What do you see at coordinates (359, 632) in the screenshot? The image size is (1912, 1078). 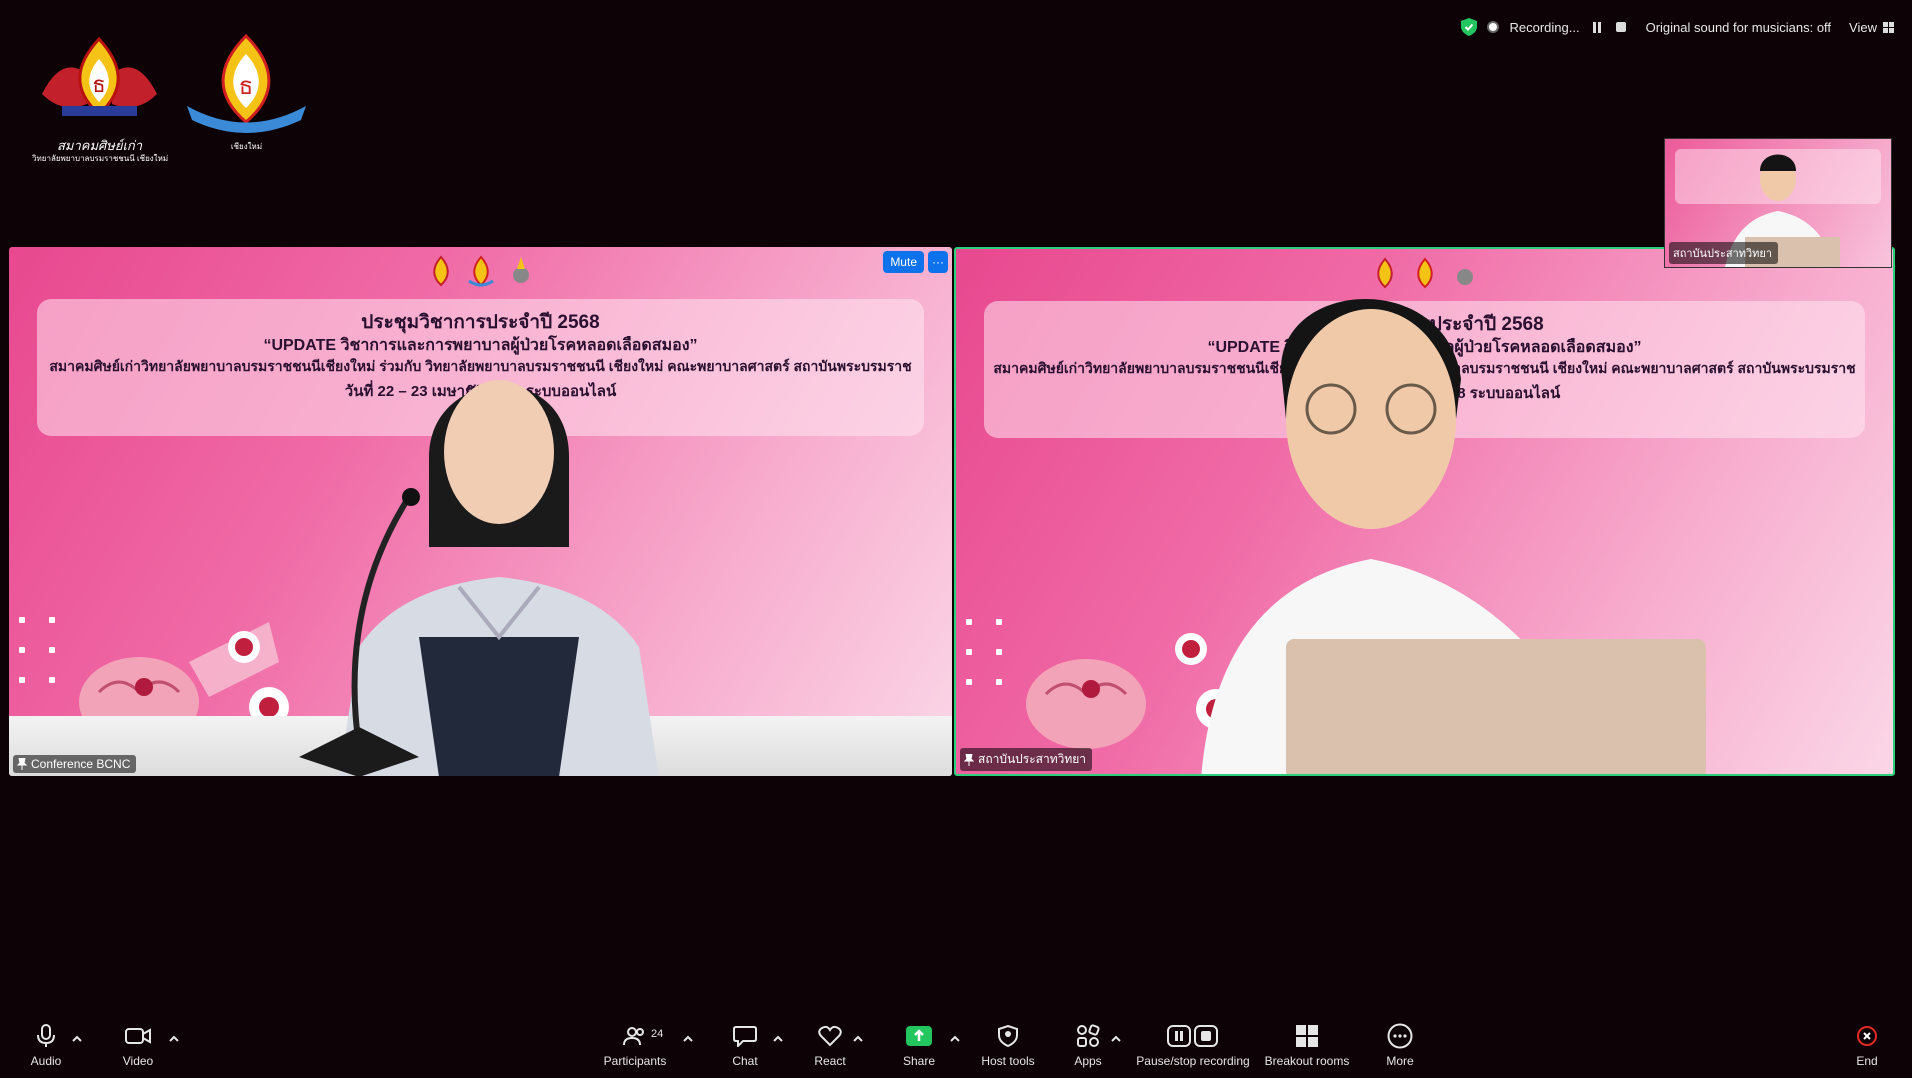 I see `microphone-icon-stand` at bounding box center [359, 632].